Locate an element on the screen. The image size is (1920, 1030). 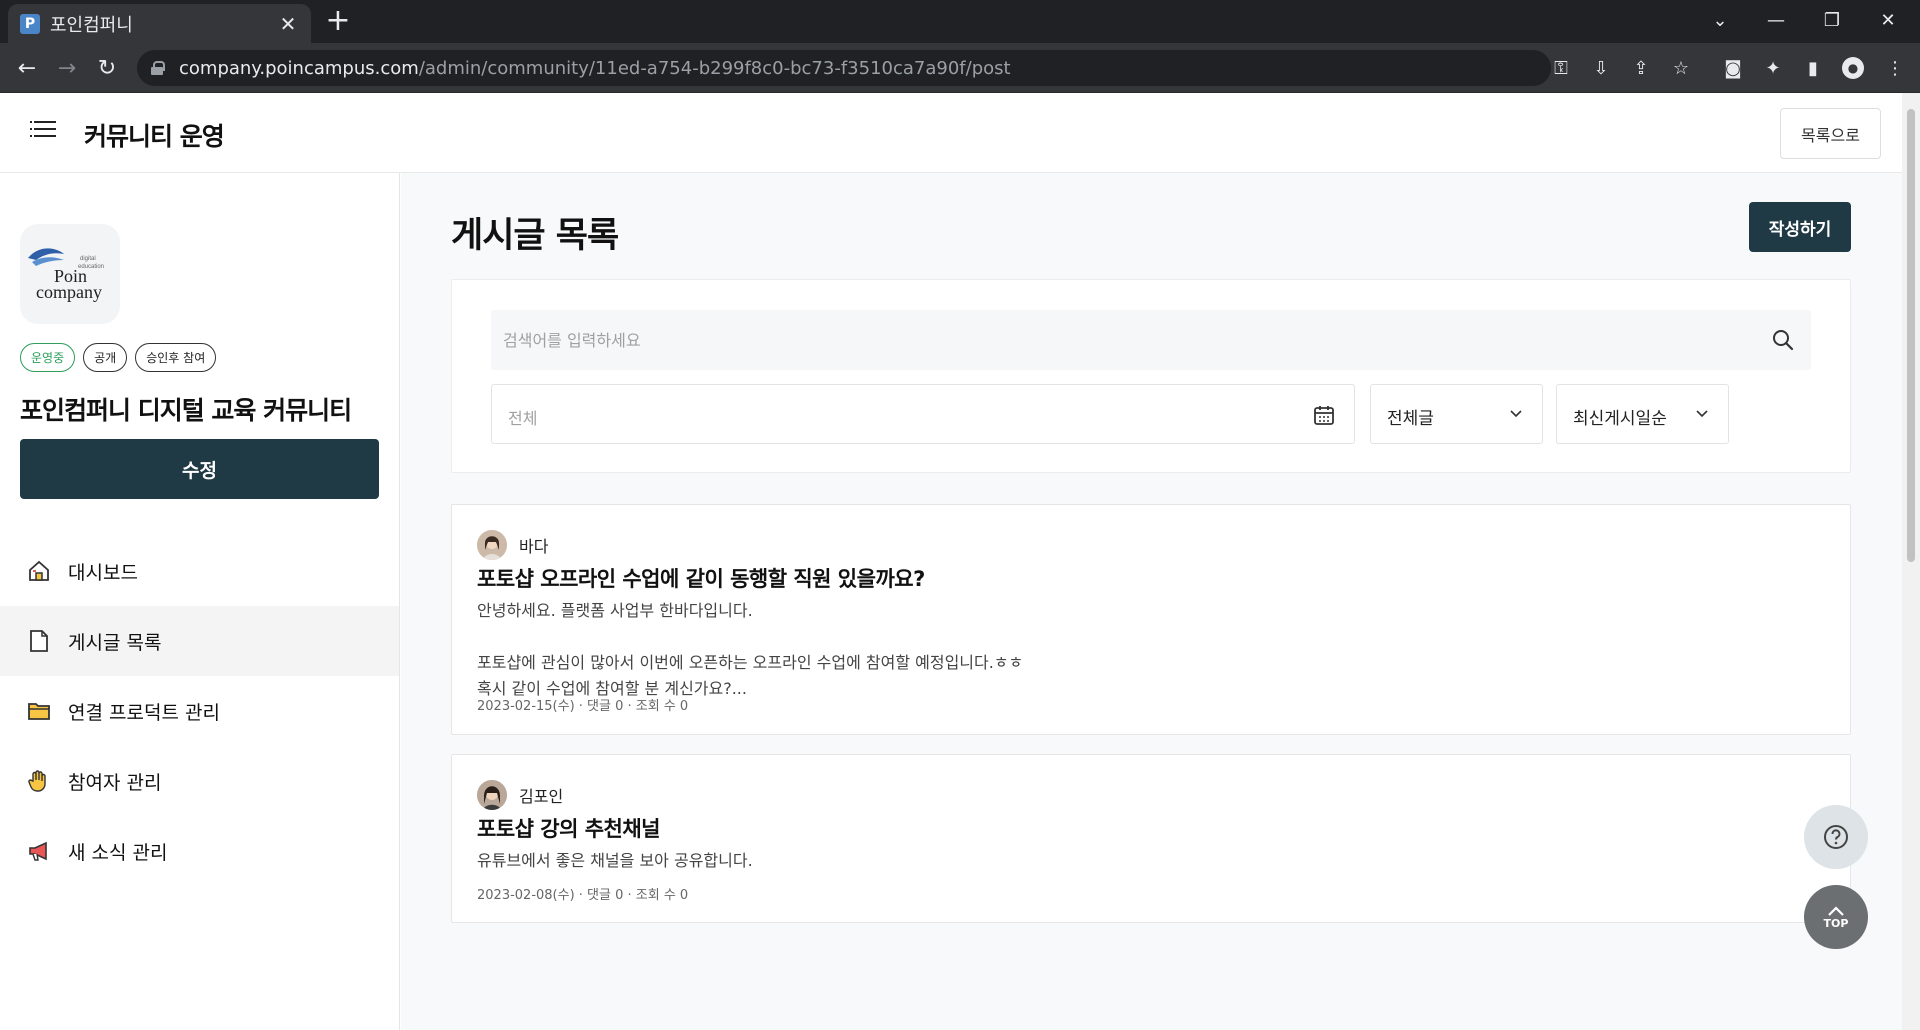
forward-icon: → is located at coordinates (67, 68).